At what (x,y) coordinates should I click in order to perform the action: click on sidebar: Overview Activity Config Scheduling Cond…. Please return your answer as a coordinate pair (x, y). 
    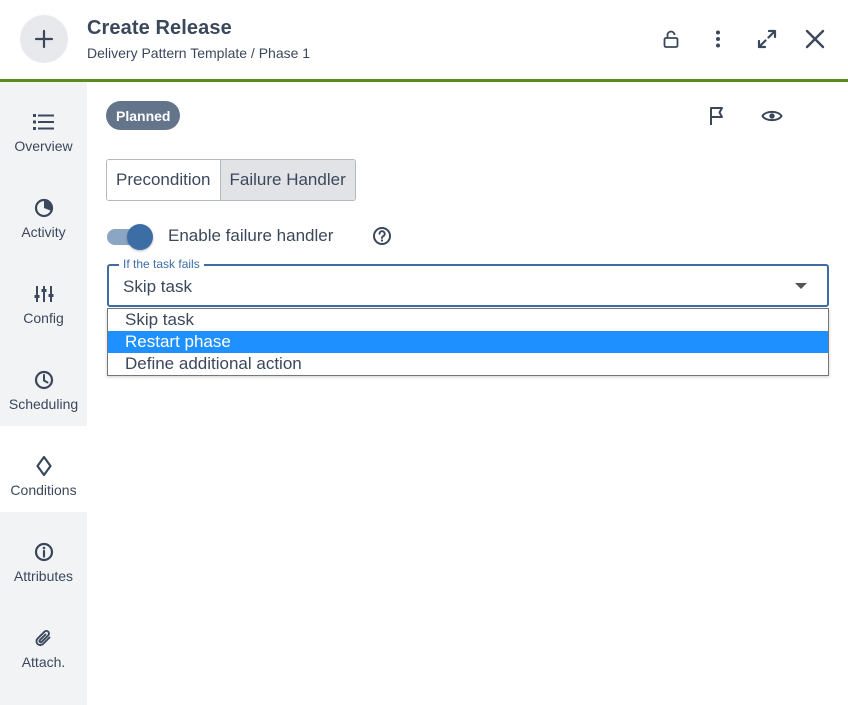
    Looking at the image, I should click on (43, 393).